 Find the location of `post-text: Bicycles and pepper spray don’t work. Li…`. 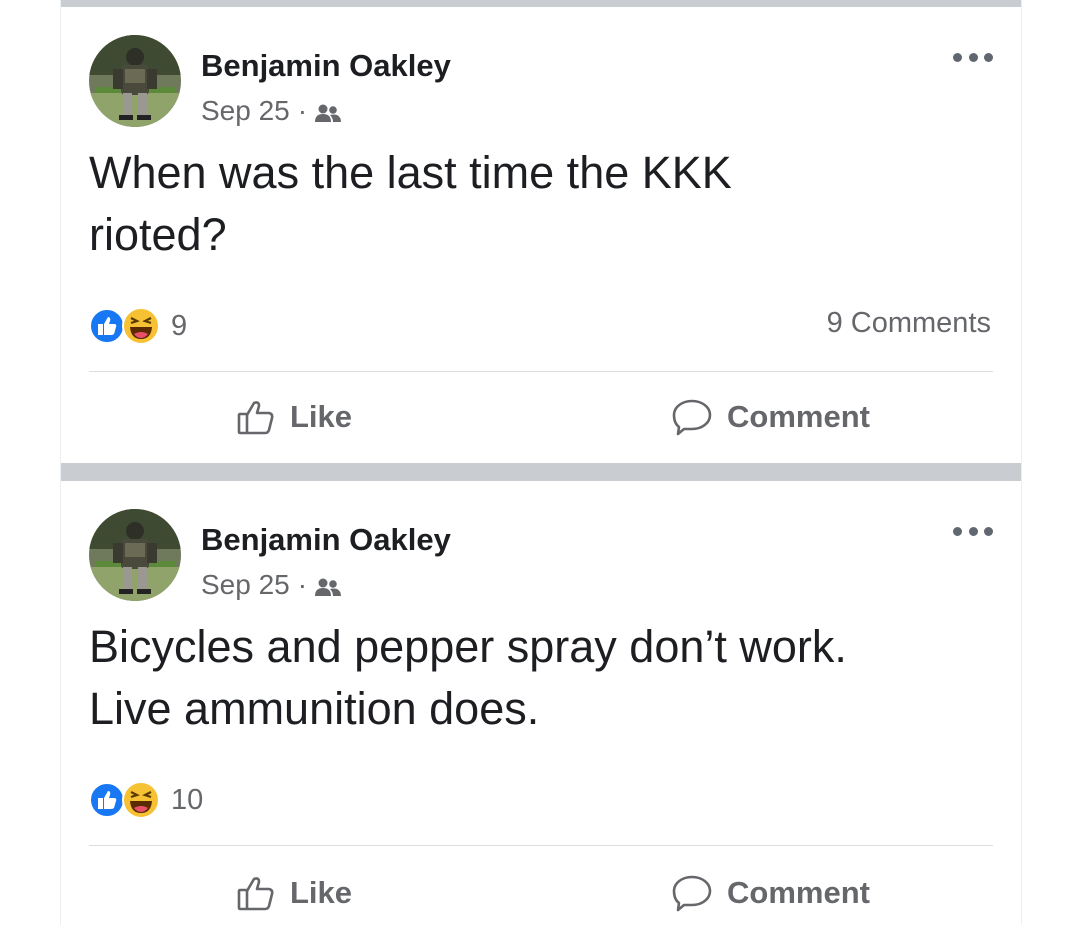

post-text: Bicycles and pepper spray don’t work. Li… is located at coordinates (539, 678).